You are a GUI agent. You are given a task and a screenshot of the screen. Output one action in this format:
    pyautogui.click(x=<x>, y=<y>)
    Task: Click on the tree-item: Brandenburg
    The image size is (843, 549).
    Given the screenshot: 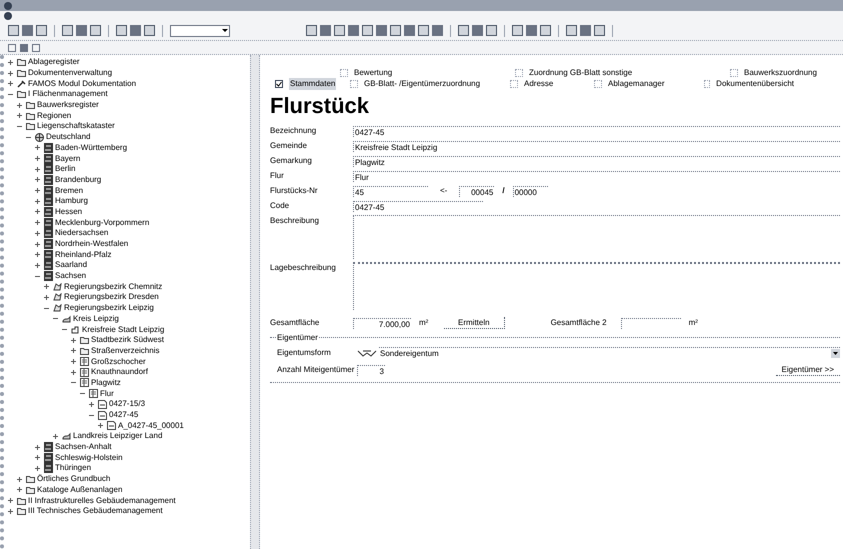 What is the action you would take?
    pyautogui.click(x=78, y=180)
    